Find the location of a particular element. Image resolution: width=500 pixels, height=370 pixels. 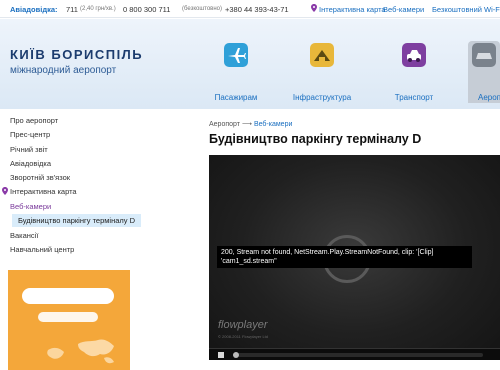

promo-banner is located at coordinates (69, 320).